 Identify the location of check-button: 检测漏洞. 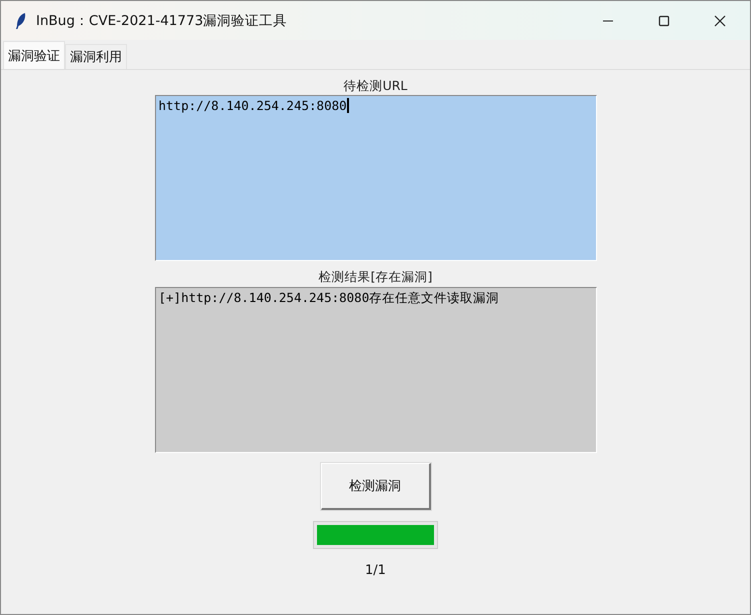
(375, 486).